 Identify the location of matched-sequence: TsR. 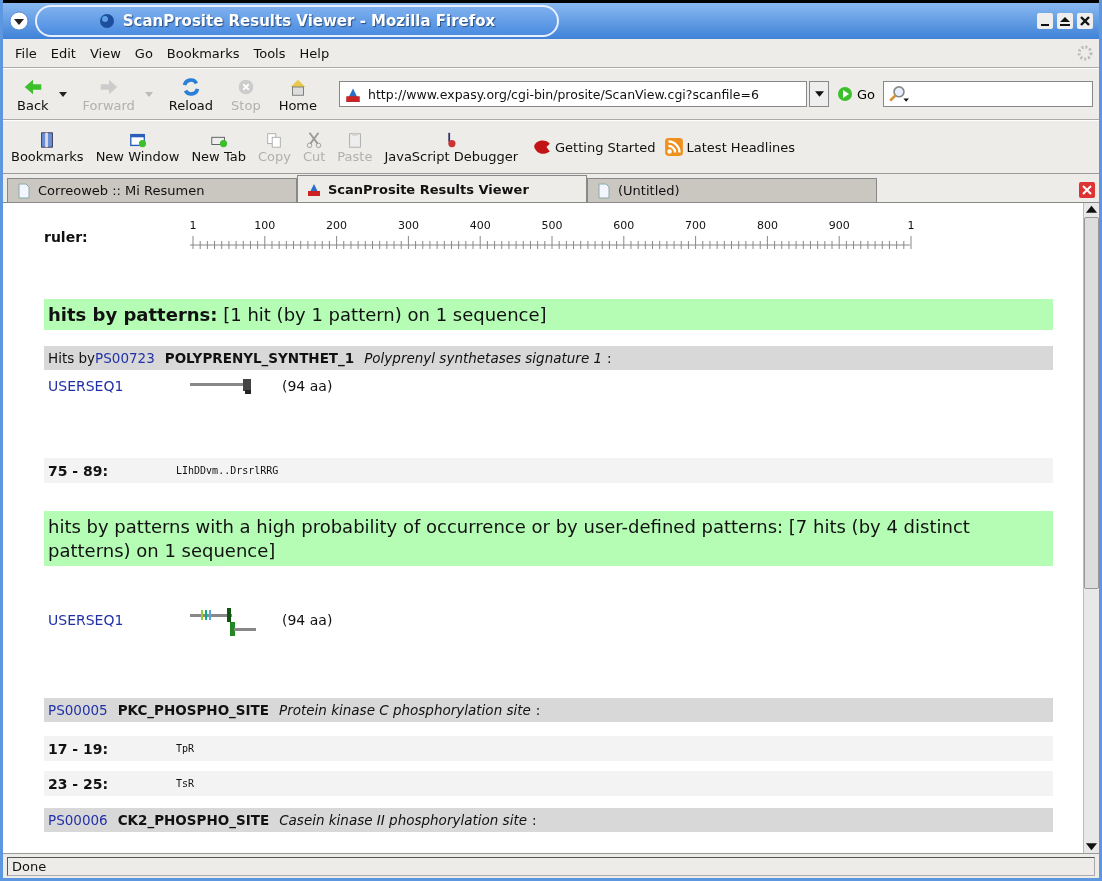
(185, 784).